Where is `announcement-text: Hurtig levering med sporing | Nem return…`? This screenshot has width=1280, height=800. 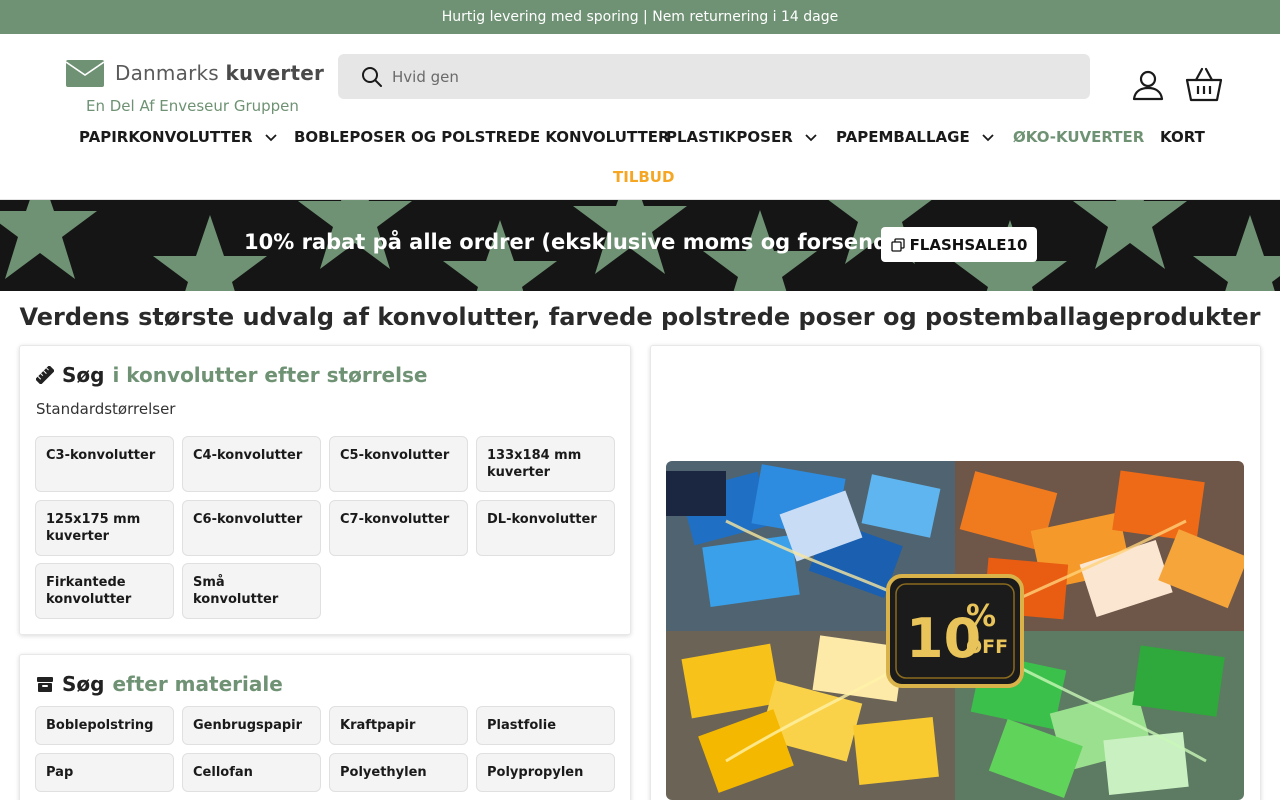 announcement-text: Hurtig levering med sporing | Nem return… is located at coordinates (640, 17).